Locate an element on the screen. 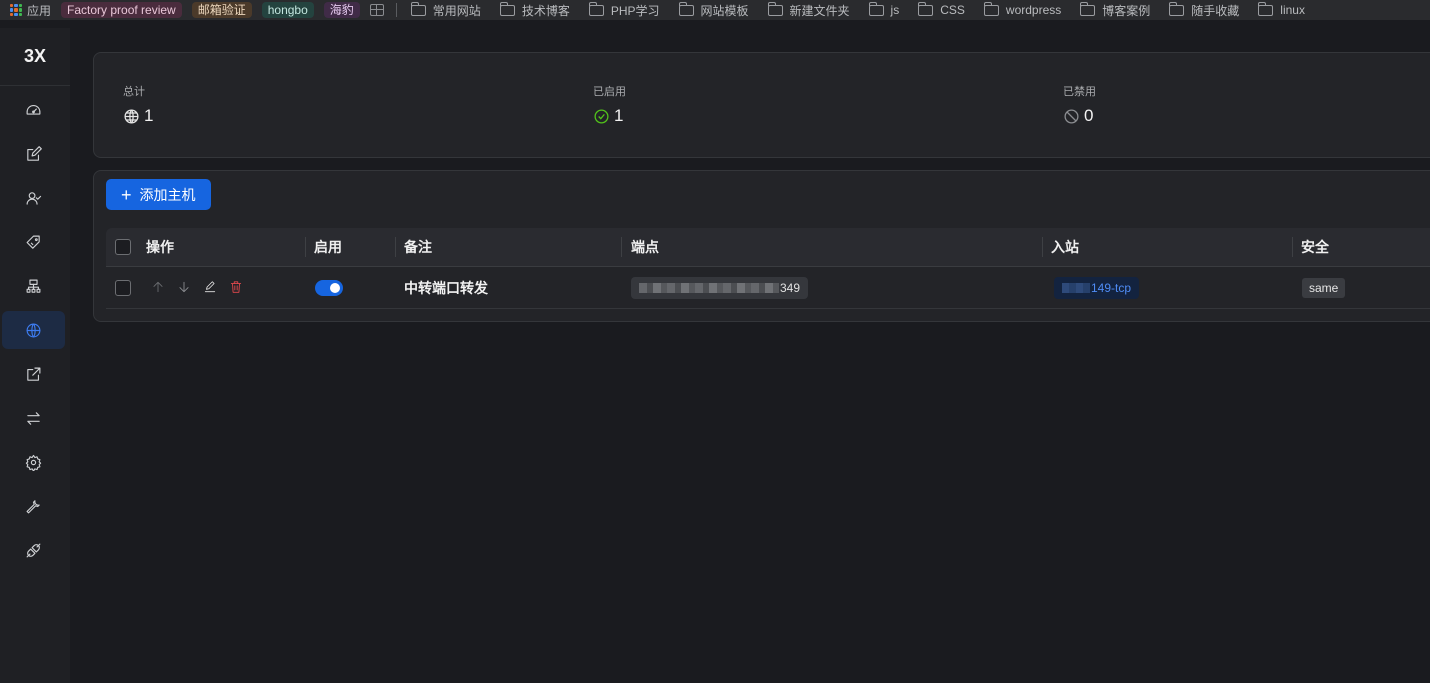  sidebar-item-settings is located at coordinates (33, 462).